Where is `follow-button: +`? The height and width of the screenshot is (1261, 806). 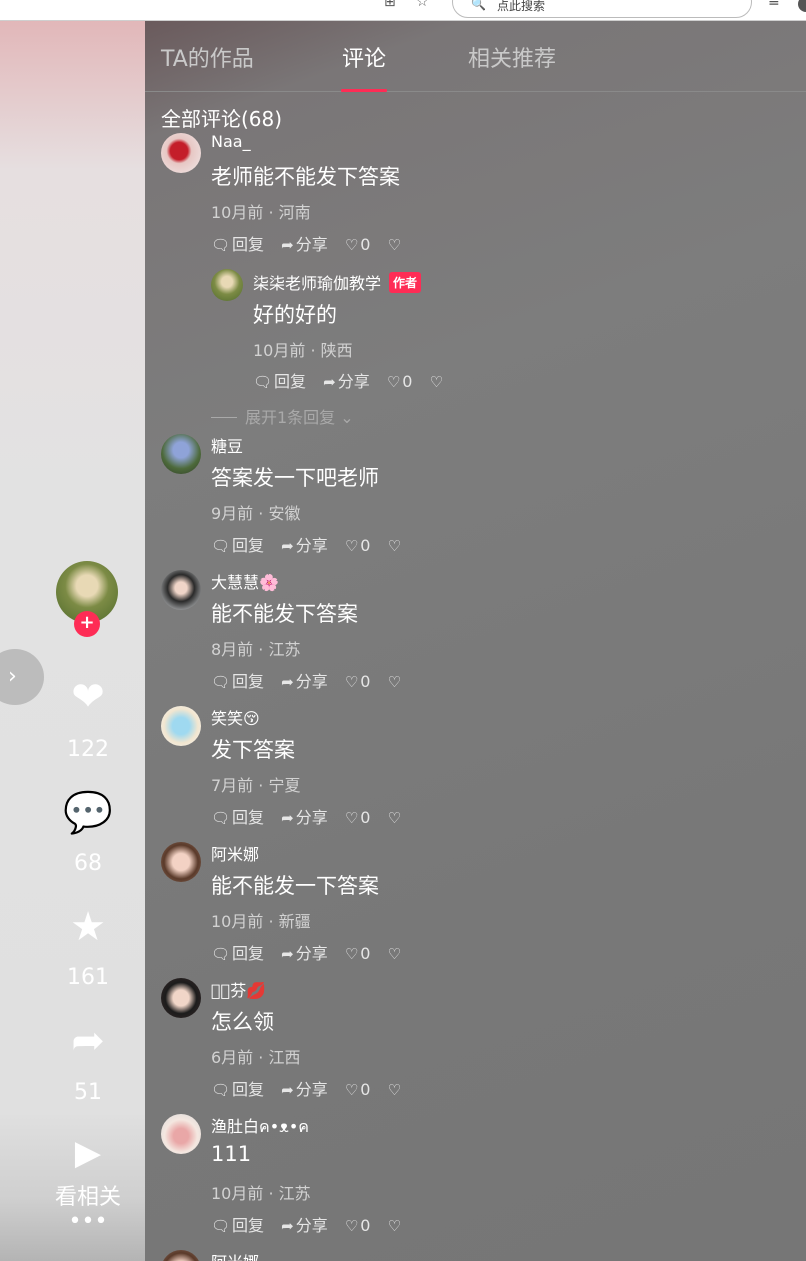 follow-button: + is located at coordinates (87, 624).